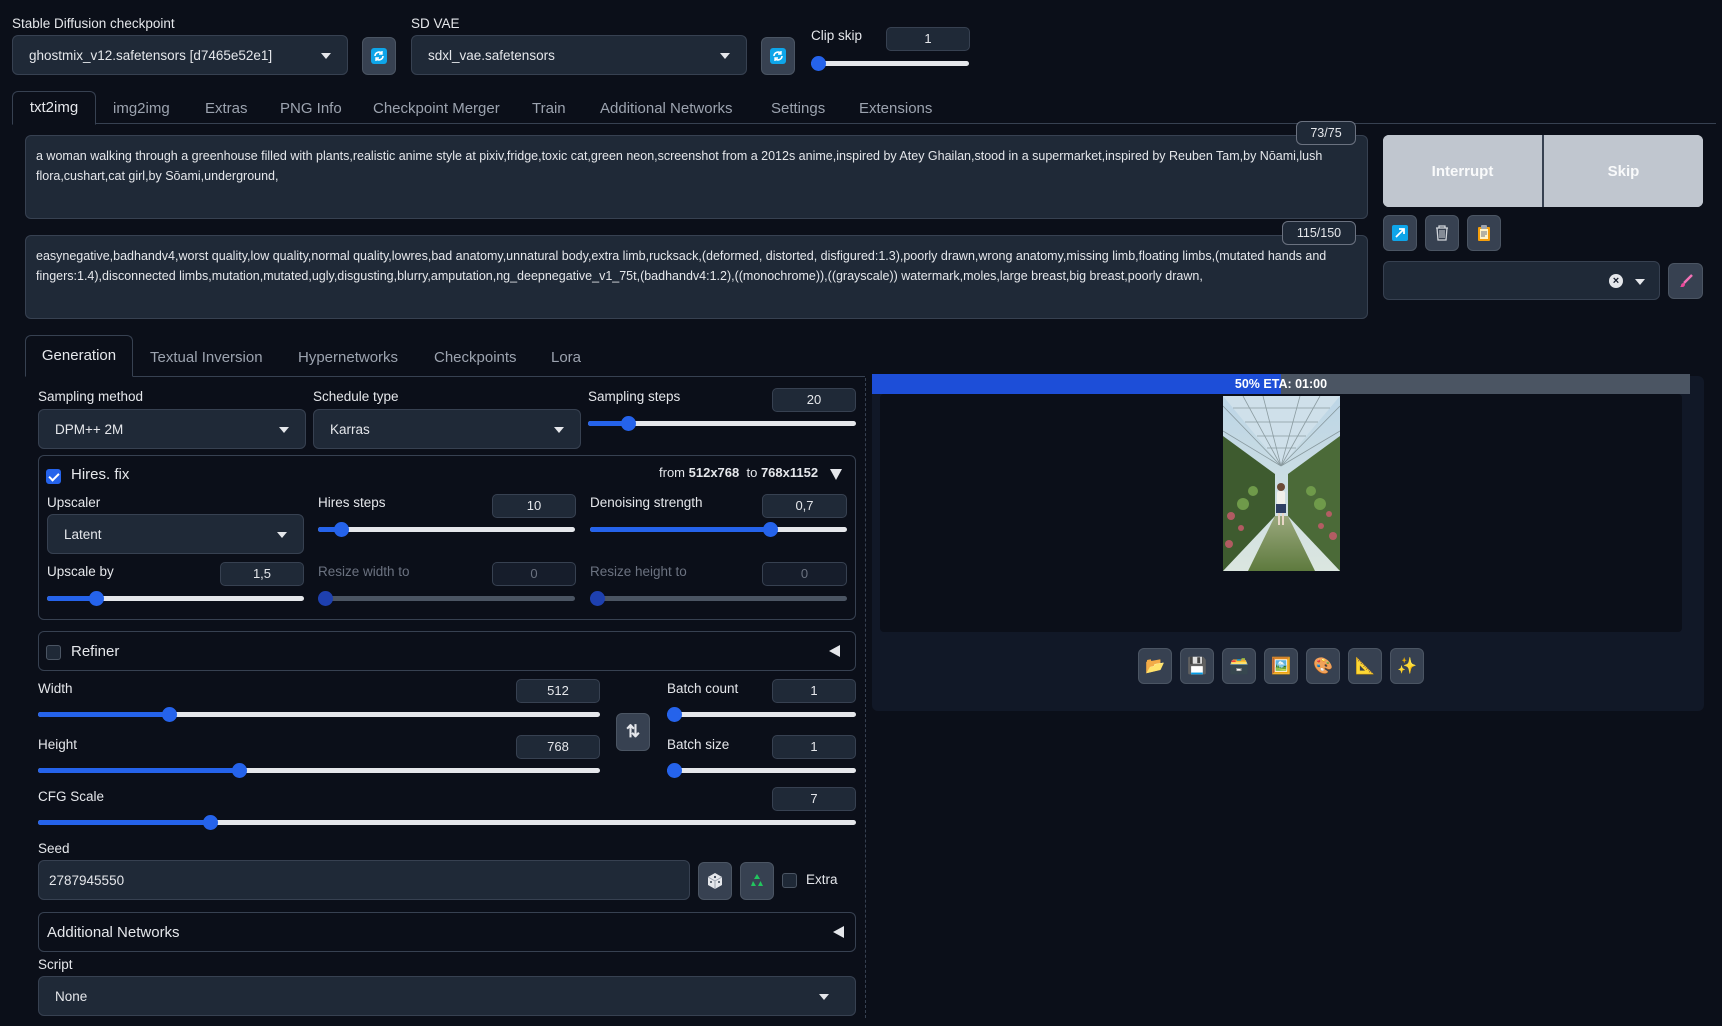 This screenshot has height=1026, width=1722. What do you see at coordinates (566, 357) in the screenshot?
I see `tab-lora: Lora` at bounding box center [566, 357].